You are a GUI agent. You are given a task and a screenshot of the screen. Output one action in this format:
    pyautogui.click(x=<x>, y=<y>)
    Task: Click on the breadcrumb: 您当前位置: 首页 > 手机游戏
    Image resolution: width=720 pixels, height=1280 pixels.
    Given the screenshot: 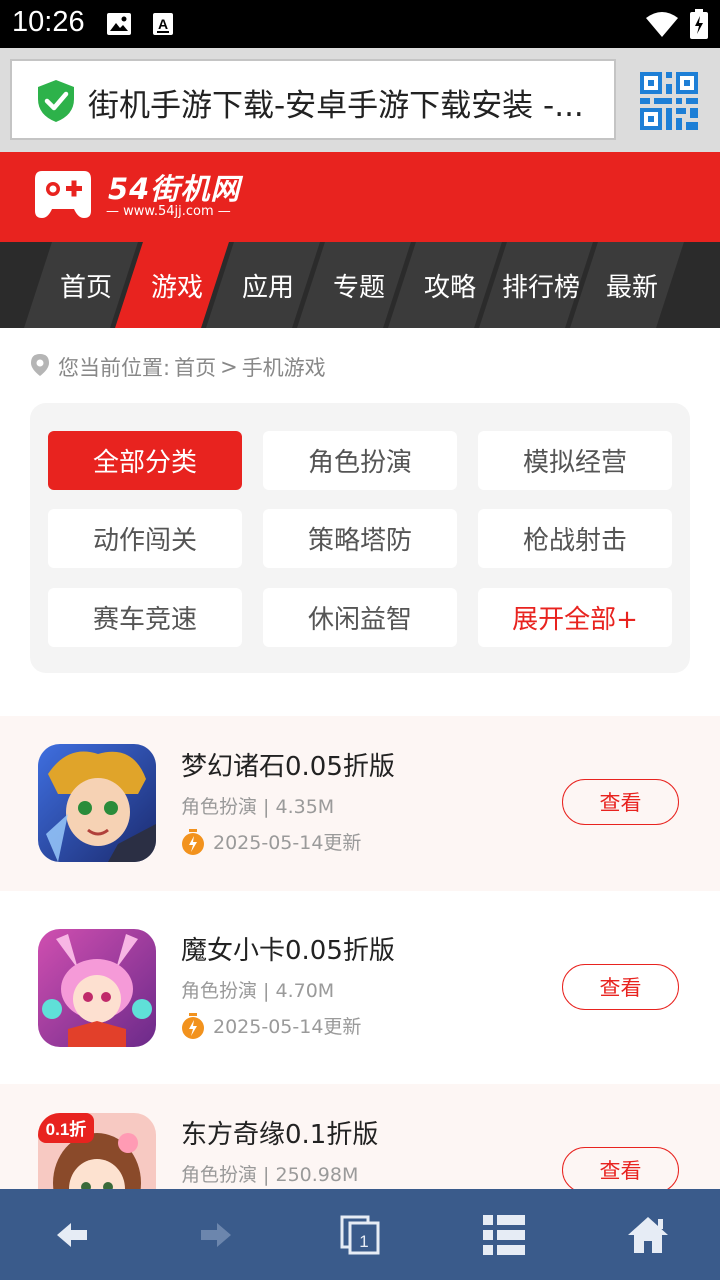 What is the action you would take?
    pyautogui.click(x=180, y=367)
    